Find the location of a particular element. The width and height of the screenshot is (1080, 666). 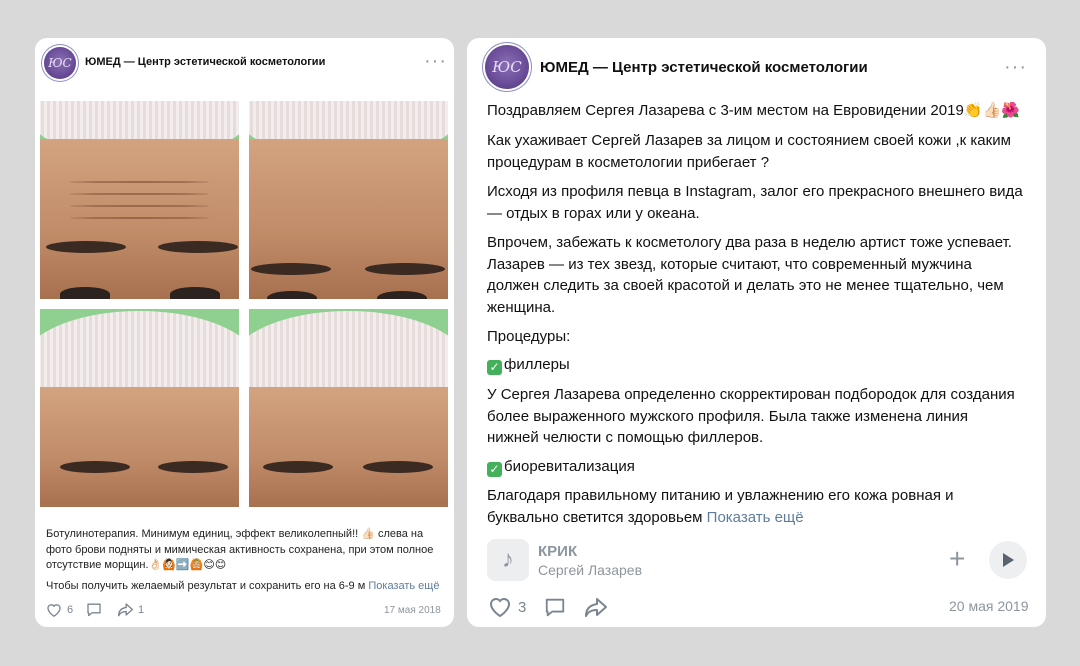

share-button is located at coordinates (596, 607).